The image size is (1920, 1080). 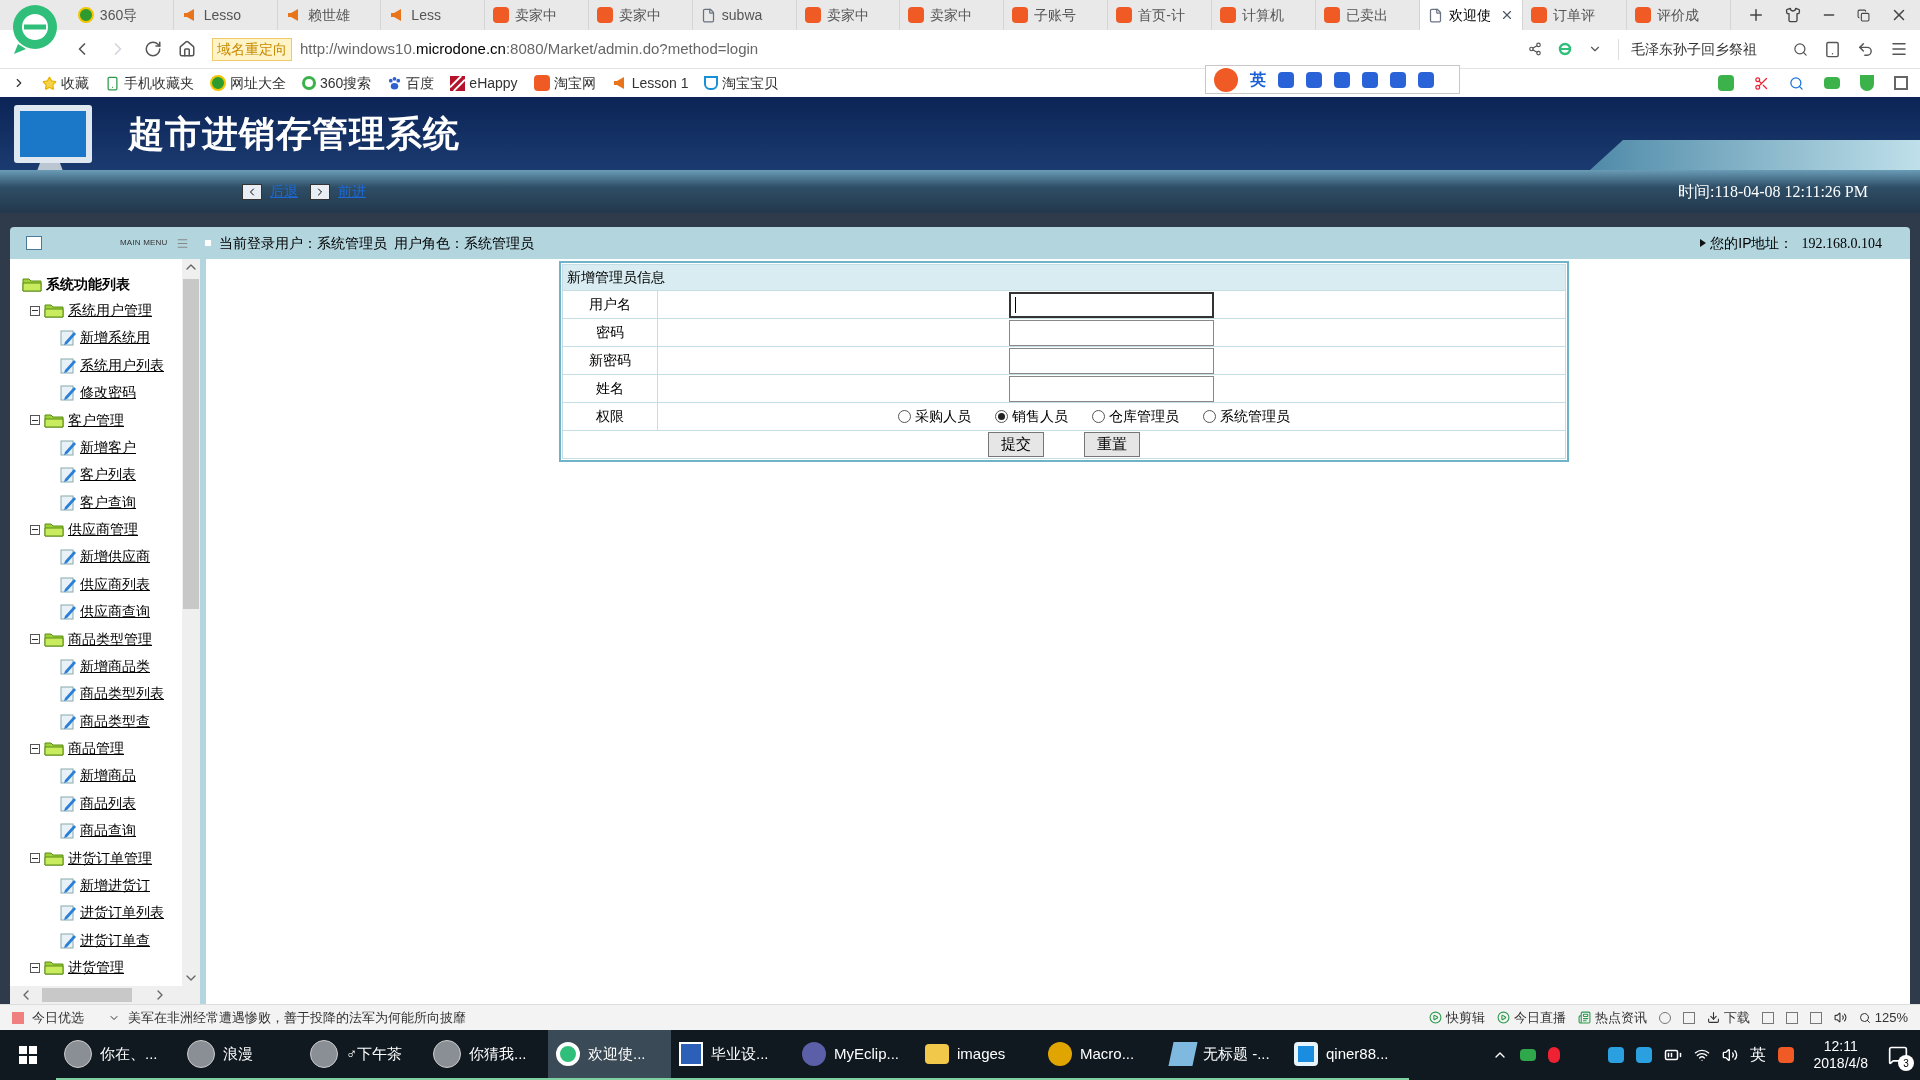 I want to click on tree-root: 系统功能列表, so click(x=88, y=284).